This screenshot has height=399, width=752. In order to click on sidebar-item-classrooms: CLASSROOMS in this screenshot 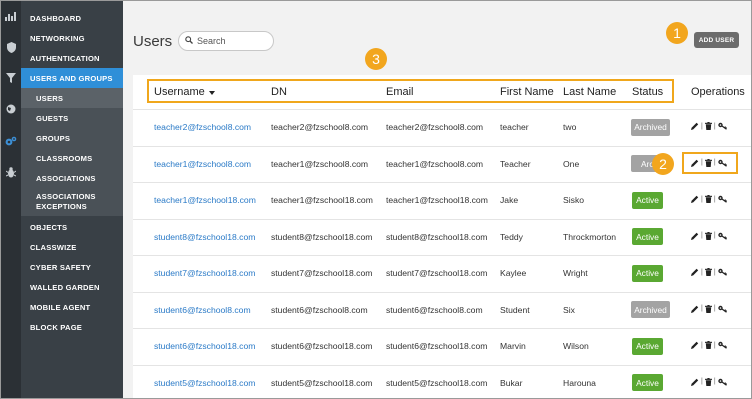, I will do `click(72, 158)`.